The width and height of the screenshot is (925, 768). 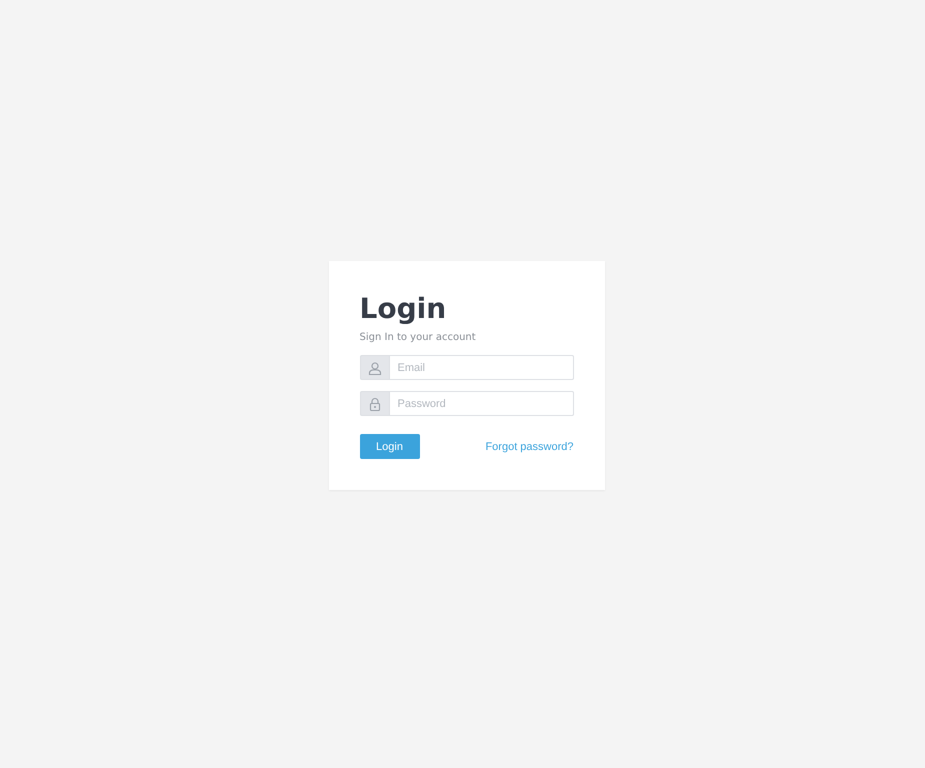 I want to click on login-button: Login, so click(x=390, y=446).